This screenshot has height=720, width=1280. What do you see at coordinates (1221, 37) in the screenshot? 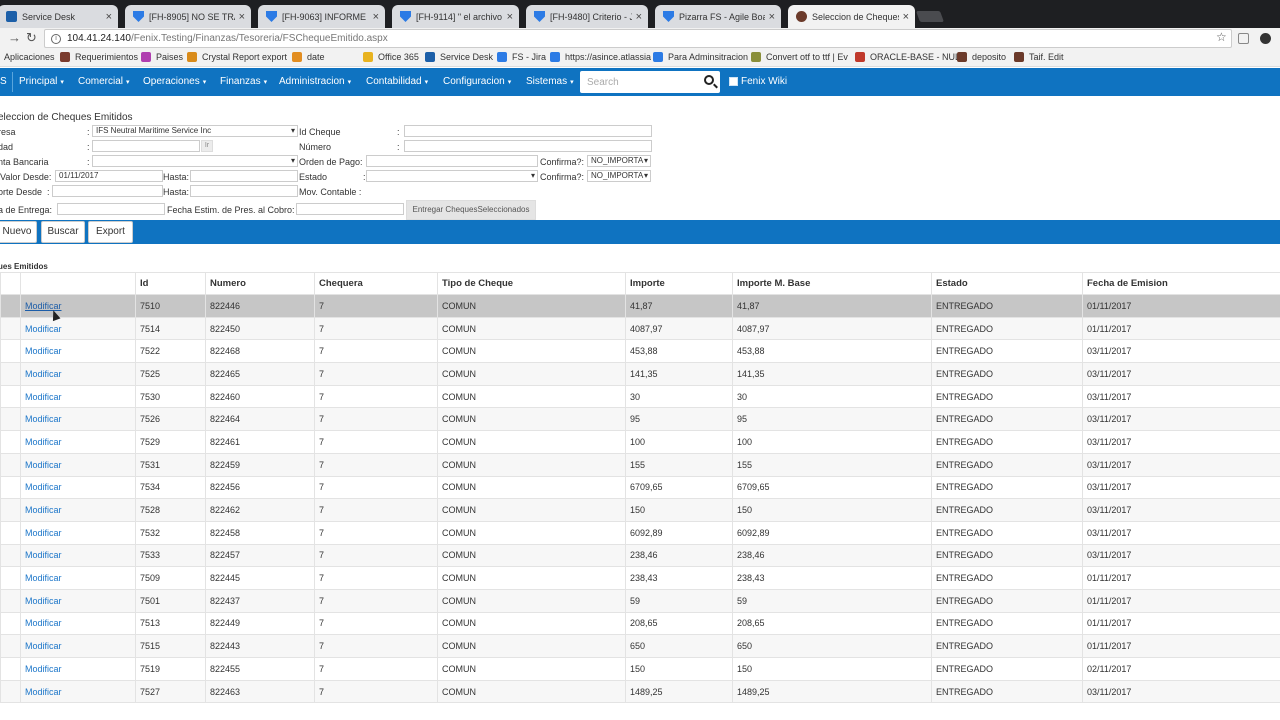
I see `bookmark-star-icon: ☆` at bounding box center [1221, 37].